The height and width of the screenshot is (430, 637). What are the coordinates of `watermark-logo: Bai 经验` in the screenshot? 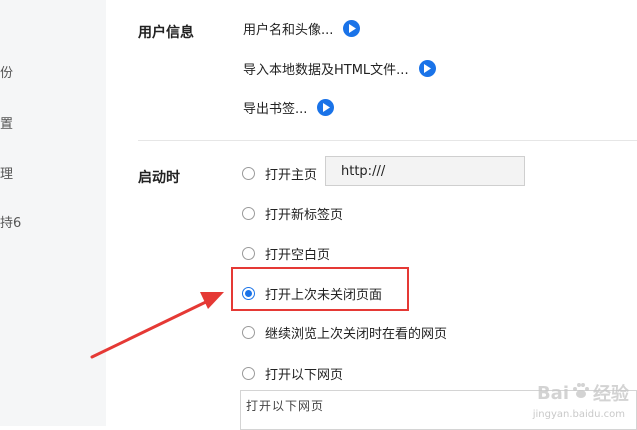 It's located at (583, 393).